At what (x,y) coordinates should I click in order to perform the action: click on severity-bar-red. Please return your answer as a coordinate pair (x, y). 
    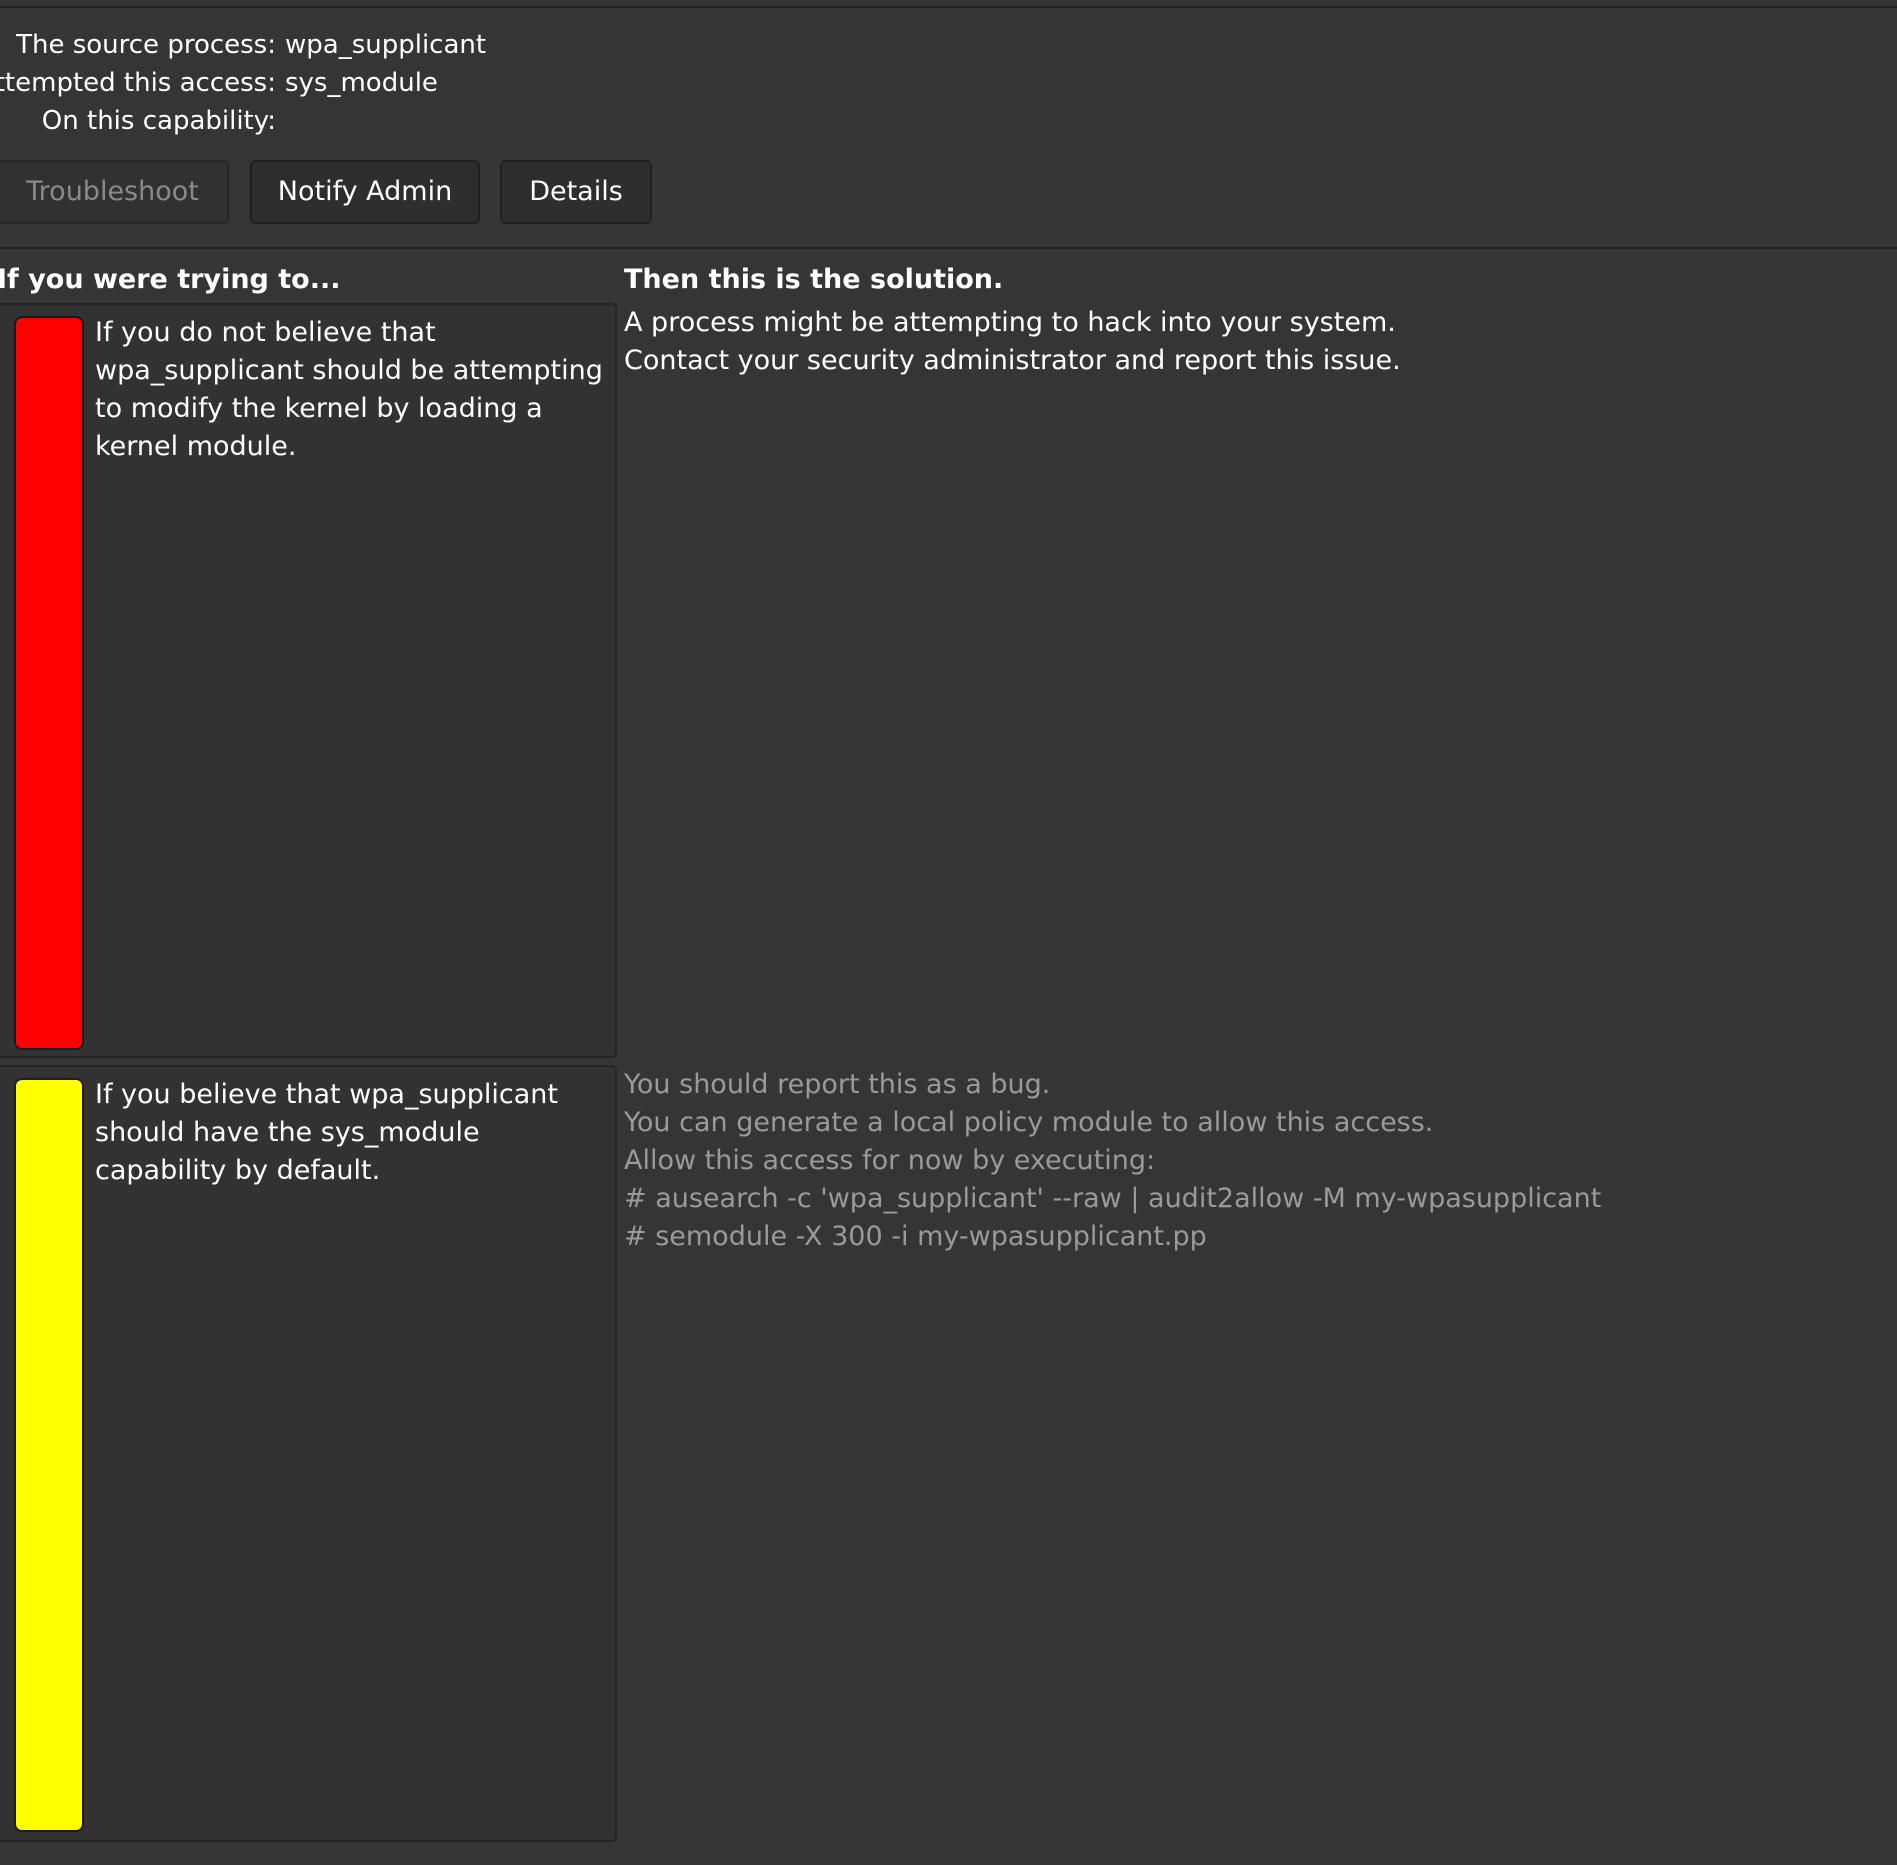
    Looking at the image, I should click on (49, 683).